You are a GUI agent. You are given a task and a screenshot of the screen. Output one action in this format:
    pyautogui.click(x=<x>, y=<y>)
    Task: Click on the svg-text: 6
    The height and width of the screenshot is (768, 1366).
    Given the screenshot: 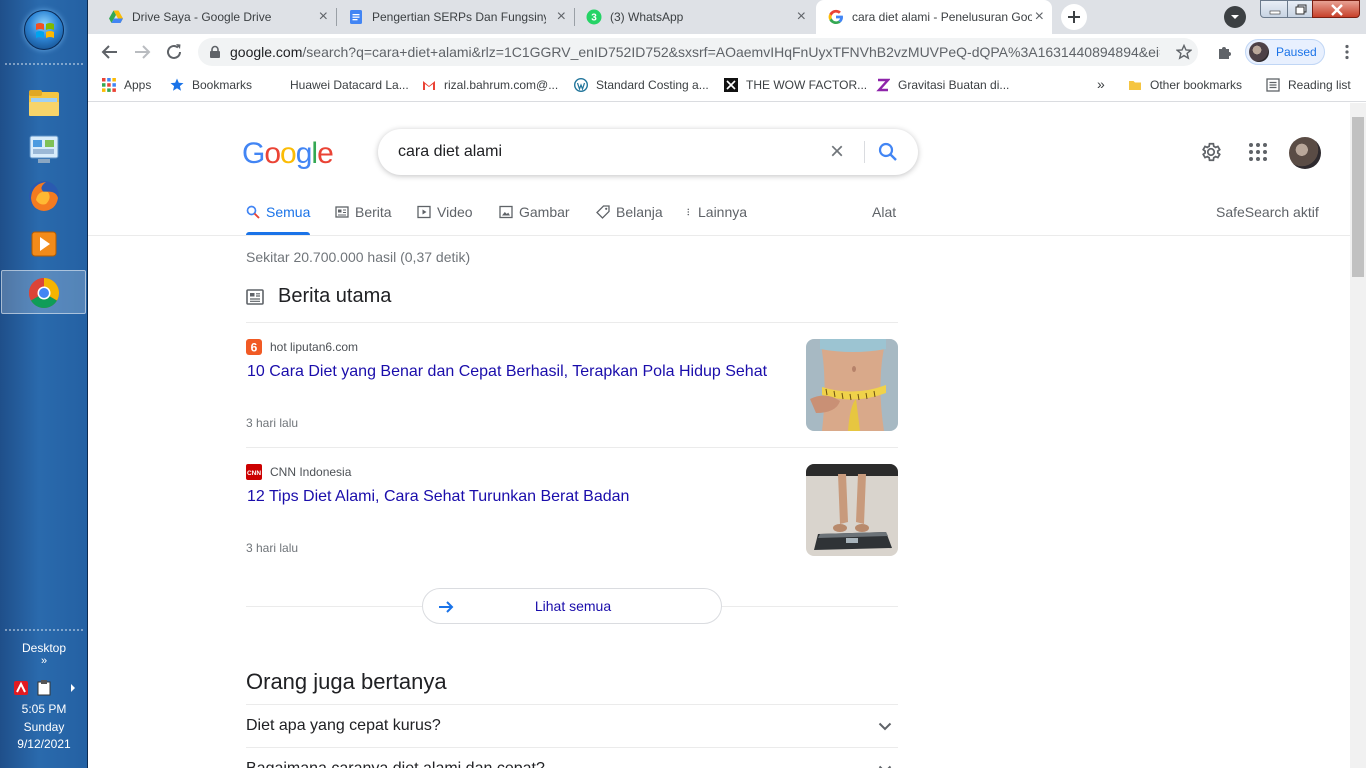 What is the action you would take?
    pyautogui.click(x=254, y=348)
    